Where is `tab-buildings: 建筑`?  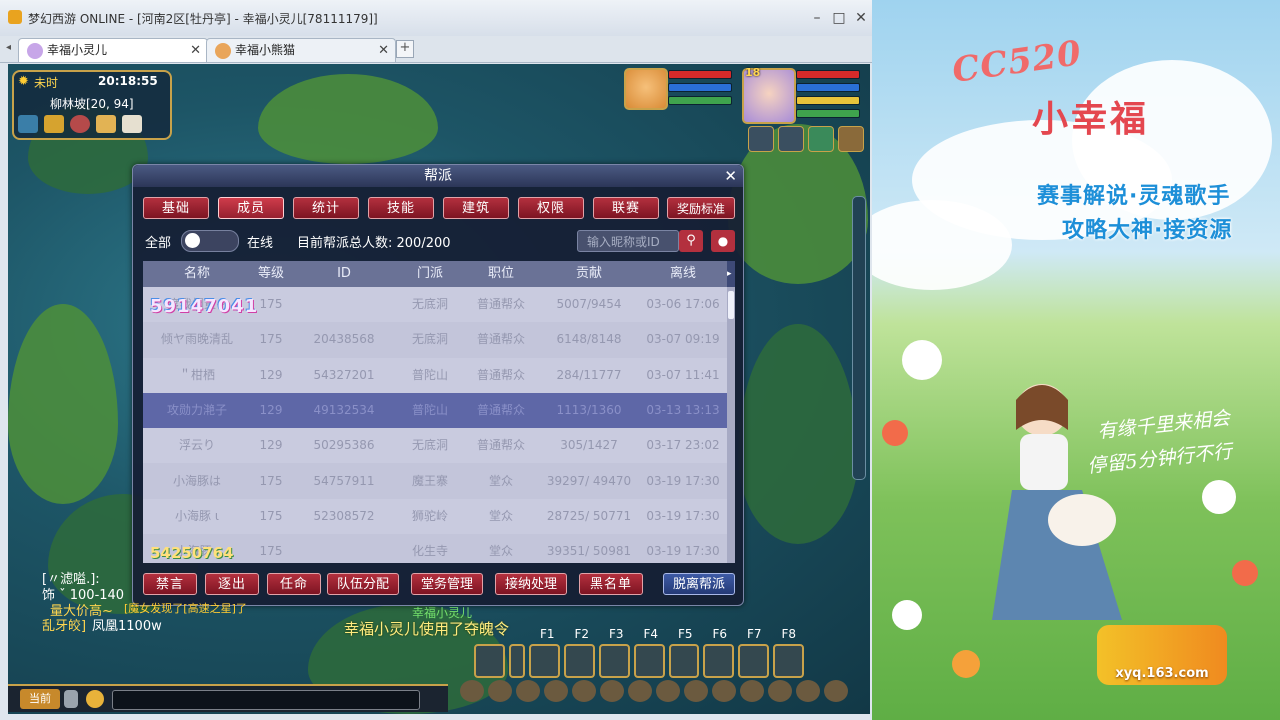
tab-buildings: 建筑 is located at coordinates (476, 208).